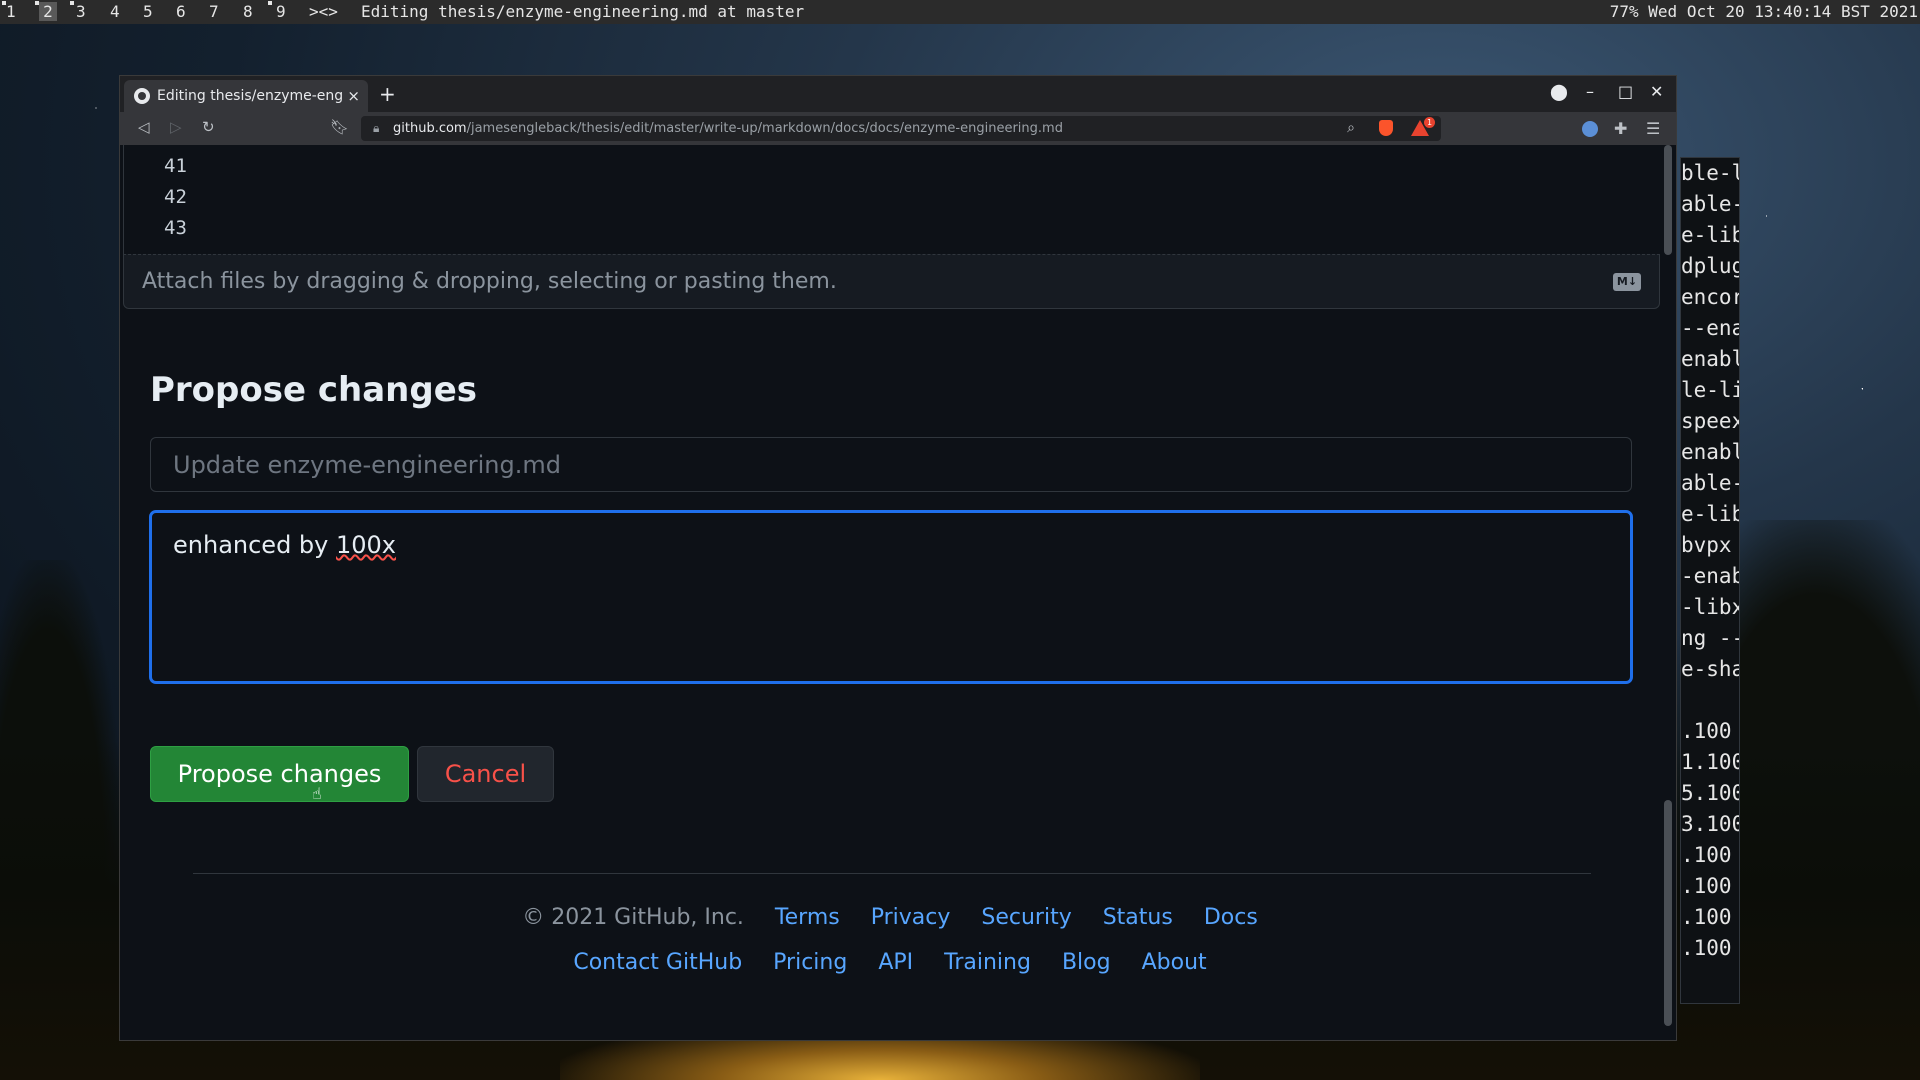 This screenshot has width=1920, height=1080. Describe the element at coordinates (1710, 390) in the screenshot. I see `terminal-line: le-li` at that location.